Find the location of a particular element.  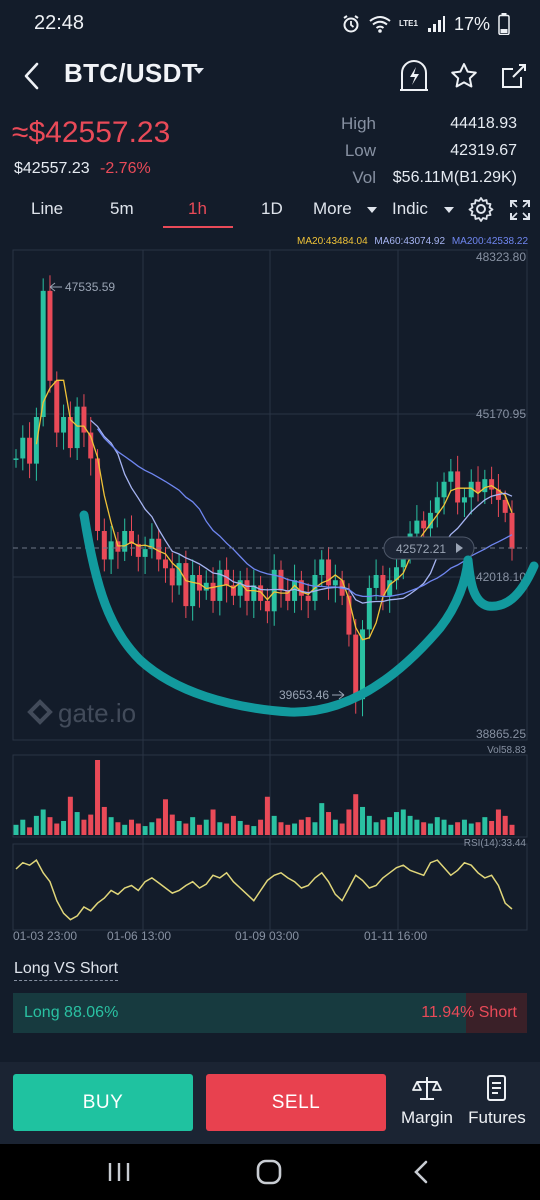

fullscreen-button is located at coordinates (520, 210).